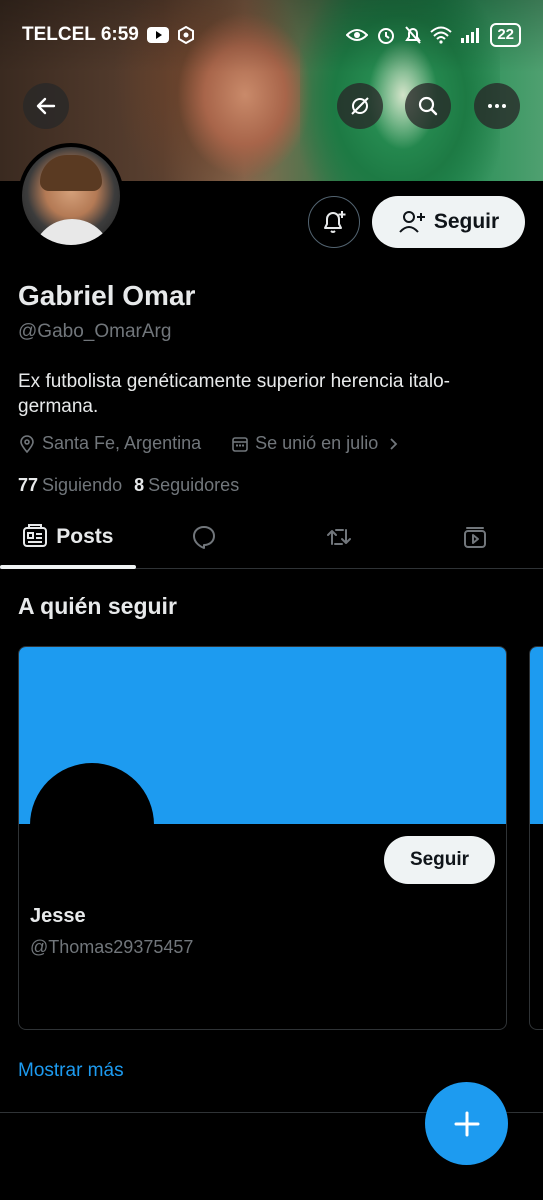 This screenshot has height=1200, width=543. What do you see at coordinates (71, 196) in the screenshot?
I see `profile-avatar` at bounding box center [71, 196].